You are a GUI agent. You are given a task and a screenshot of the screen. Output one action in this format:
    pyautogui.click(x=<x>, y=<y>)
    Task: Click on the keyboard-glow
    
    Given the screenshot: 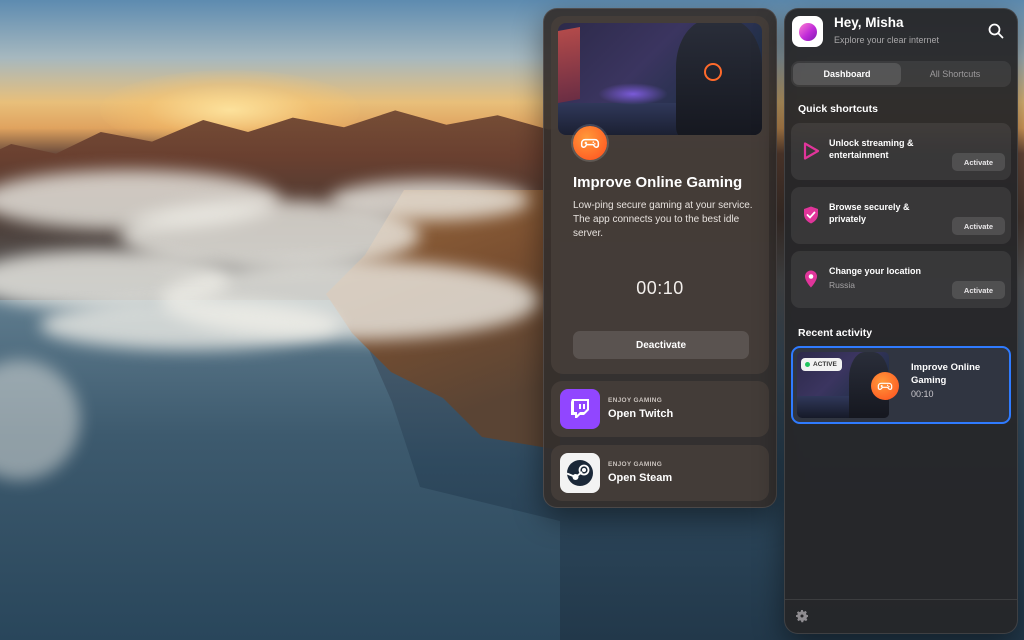 What is the action you would take?
    pyautogui.click(x=633, y=94)
    